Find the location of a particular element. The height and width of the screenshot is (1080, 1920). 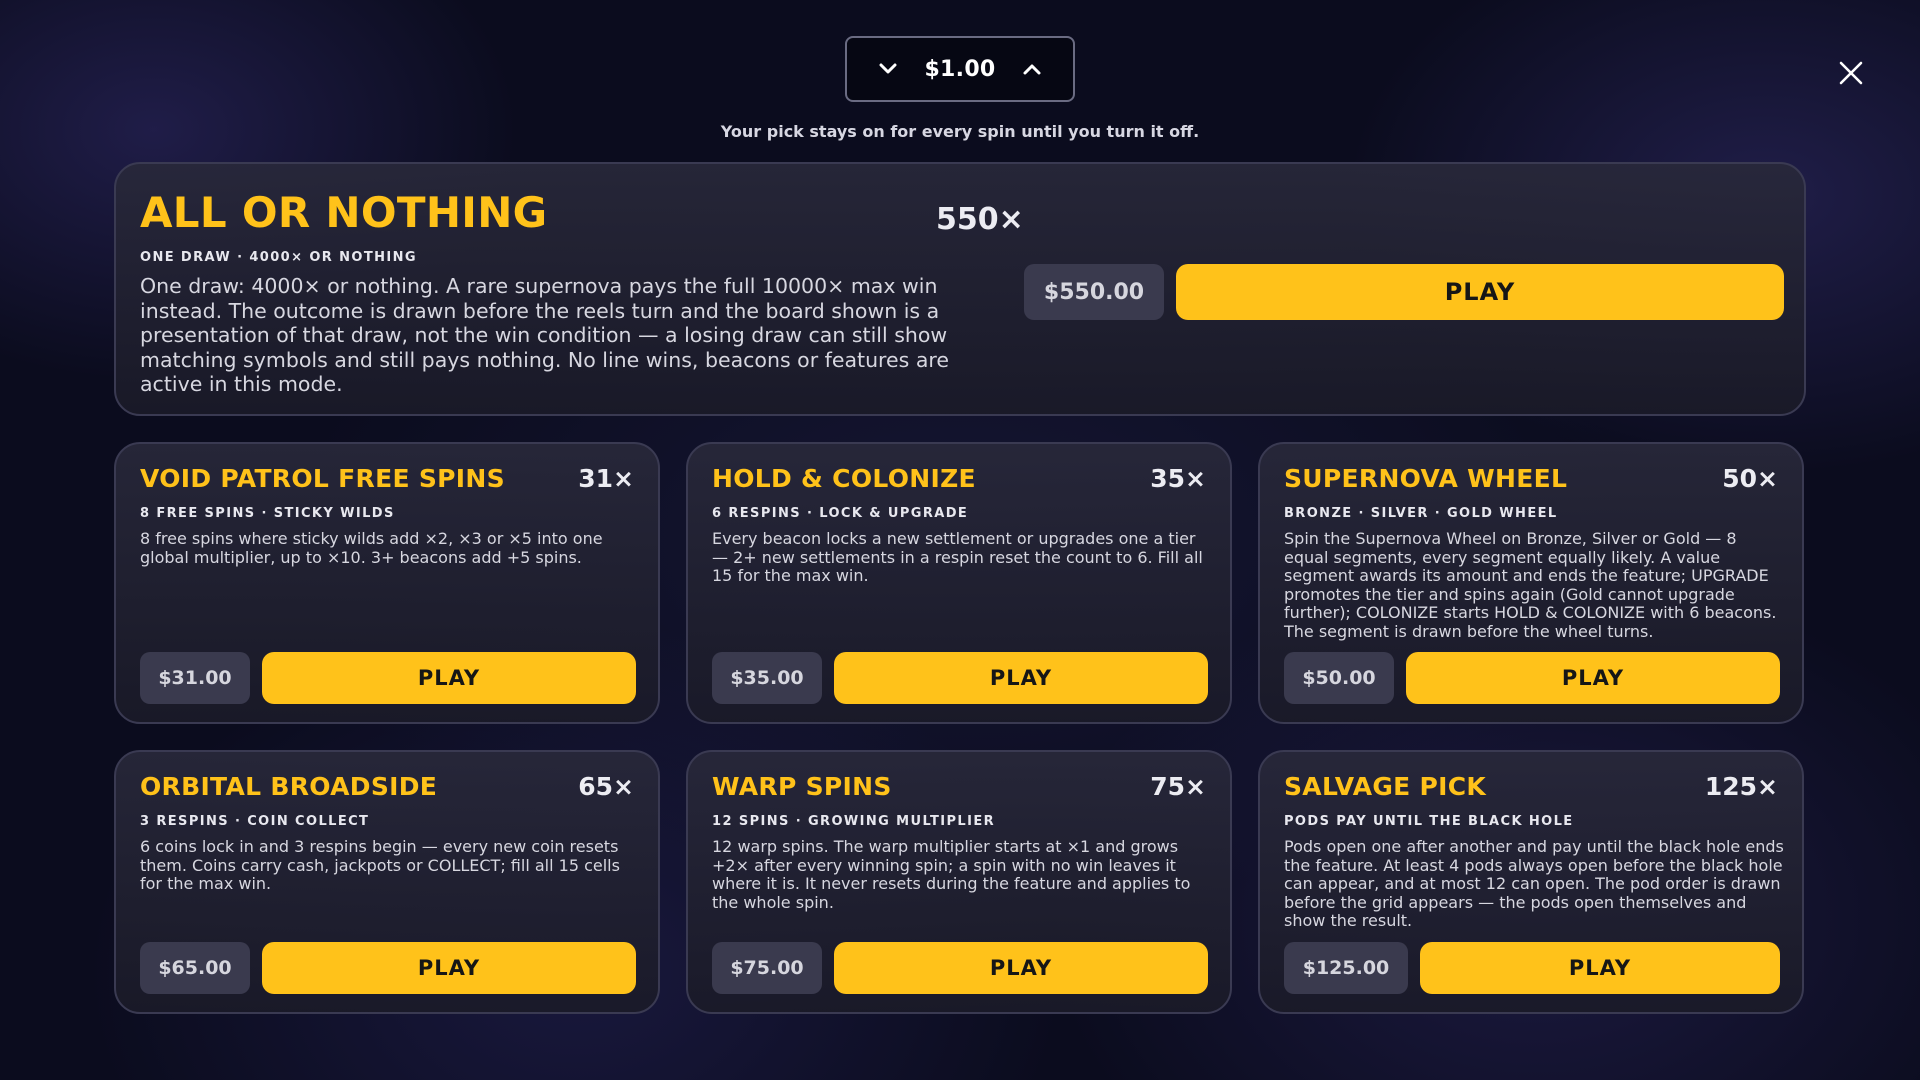

mode-multiplier: 50× is located at coordinates (1750, 478).